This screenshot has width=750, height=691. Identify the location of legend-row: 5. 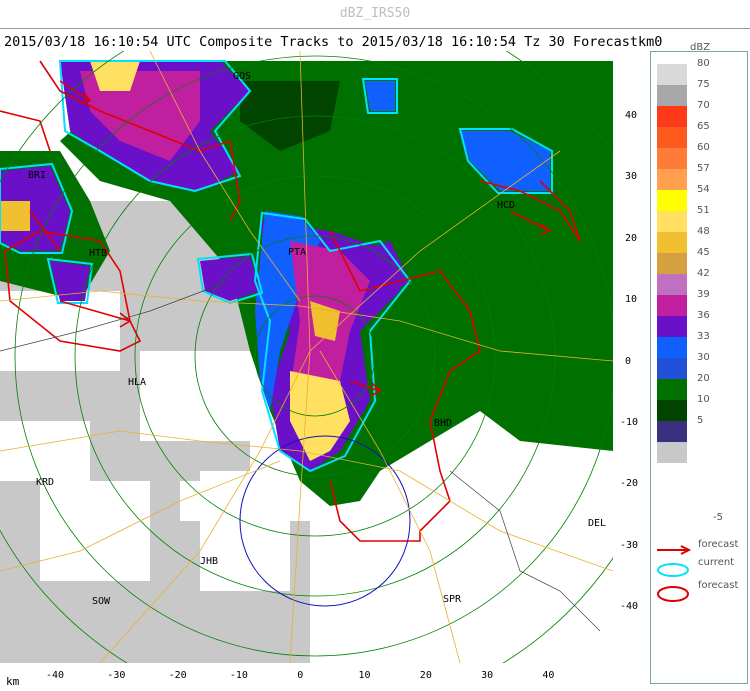
(685, 428).